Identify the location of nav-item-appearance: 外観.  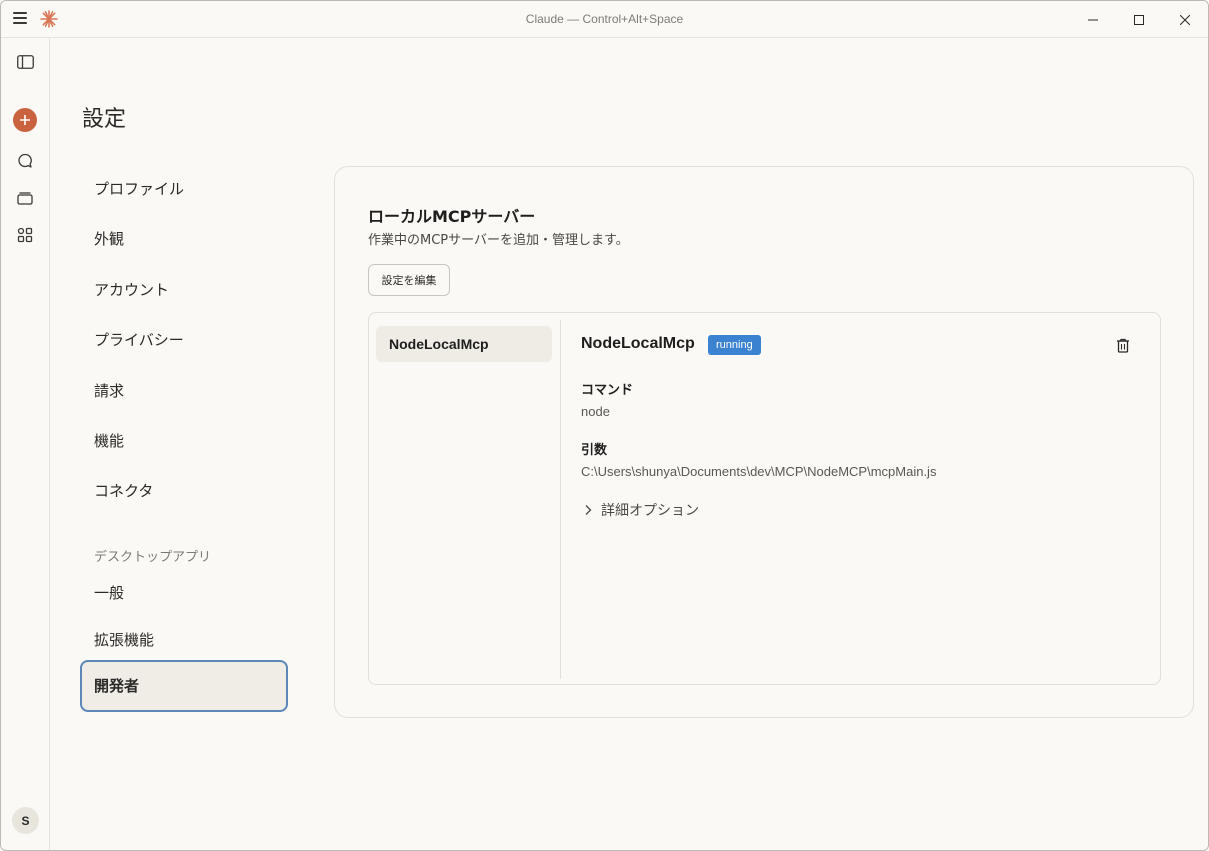
(184, 239).